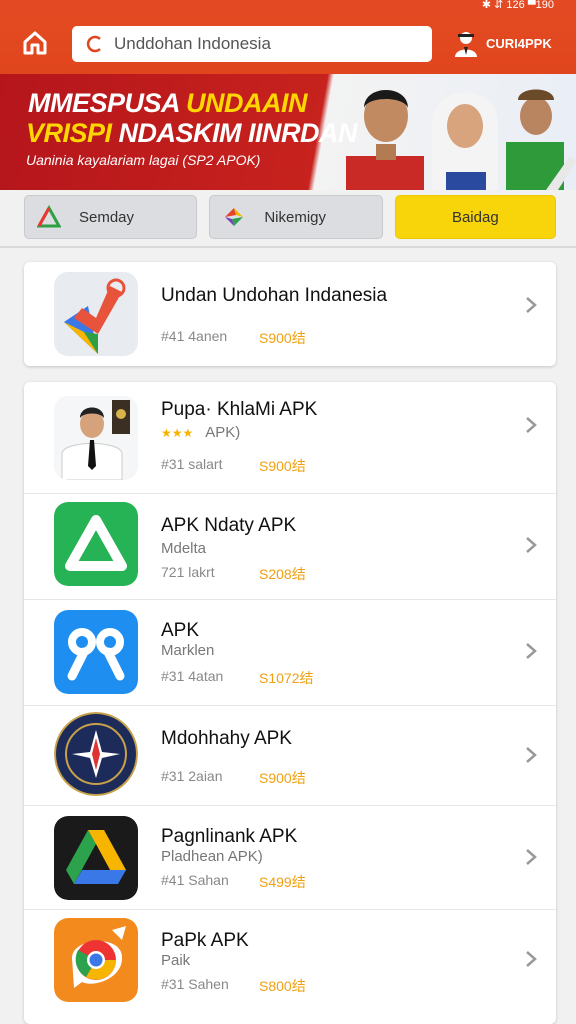 This screenshot has height=1024, width=576. What do you see at coordinates (188, 572) in the screenshot?
I see `app-meta: 721 lakrt` at bounding box center [188, 572].